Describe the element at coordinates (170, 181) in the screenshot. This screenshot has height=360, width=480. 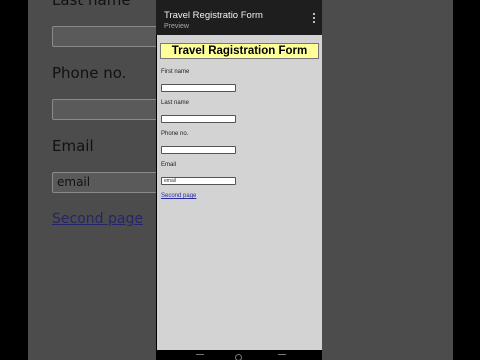
I see `email-value: email` at that location.